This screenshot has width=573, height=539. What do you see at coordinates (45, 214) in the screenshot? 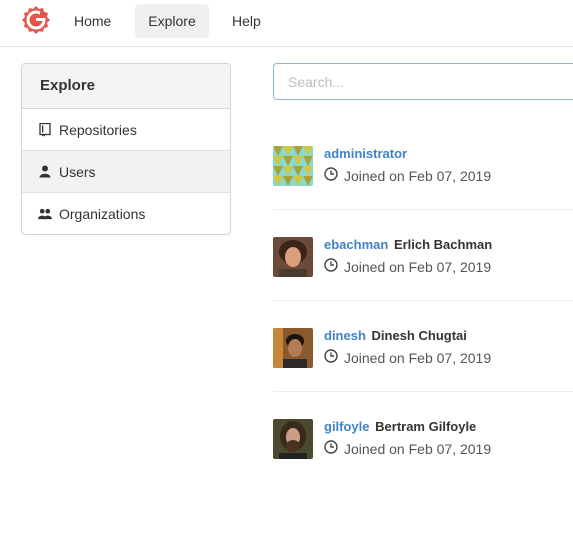
I see `organization-icon` at bounding box center [45, 214].